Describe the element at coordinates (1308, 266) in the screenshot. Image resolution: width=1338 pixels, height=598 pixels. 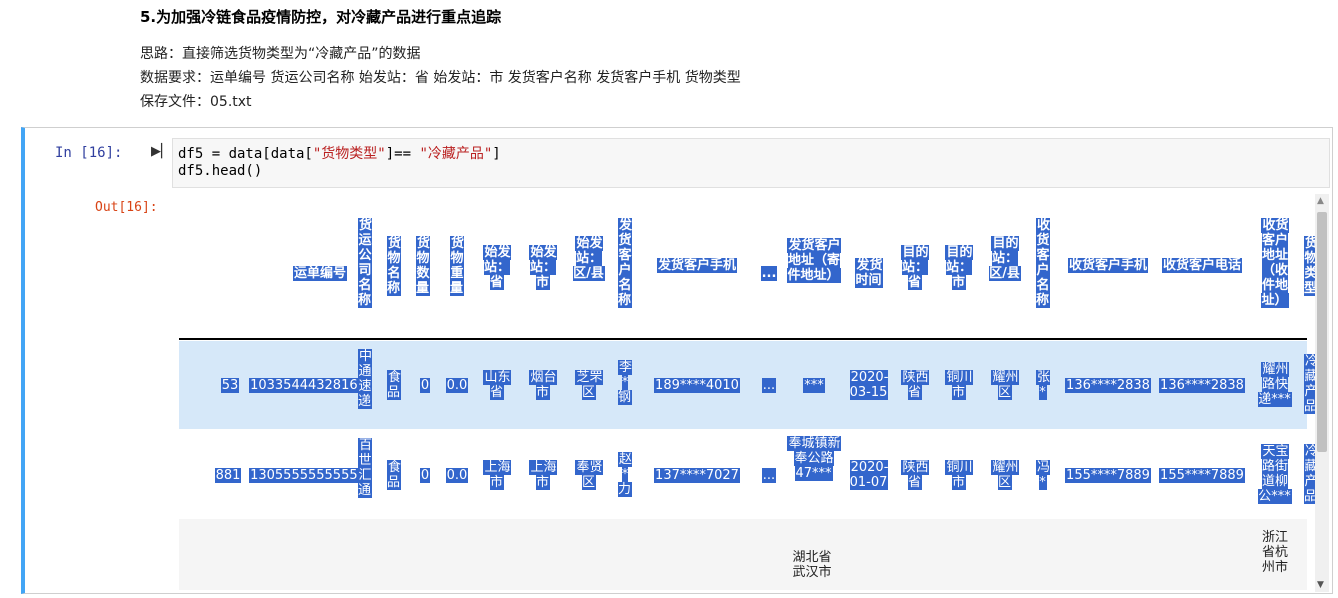
I see `col-header-goods-type: 货物类型` at that location.